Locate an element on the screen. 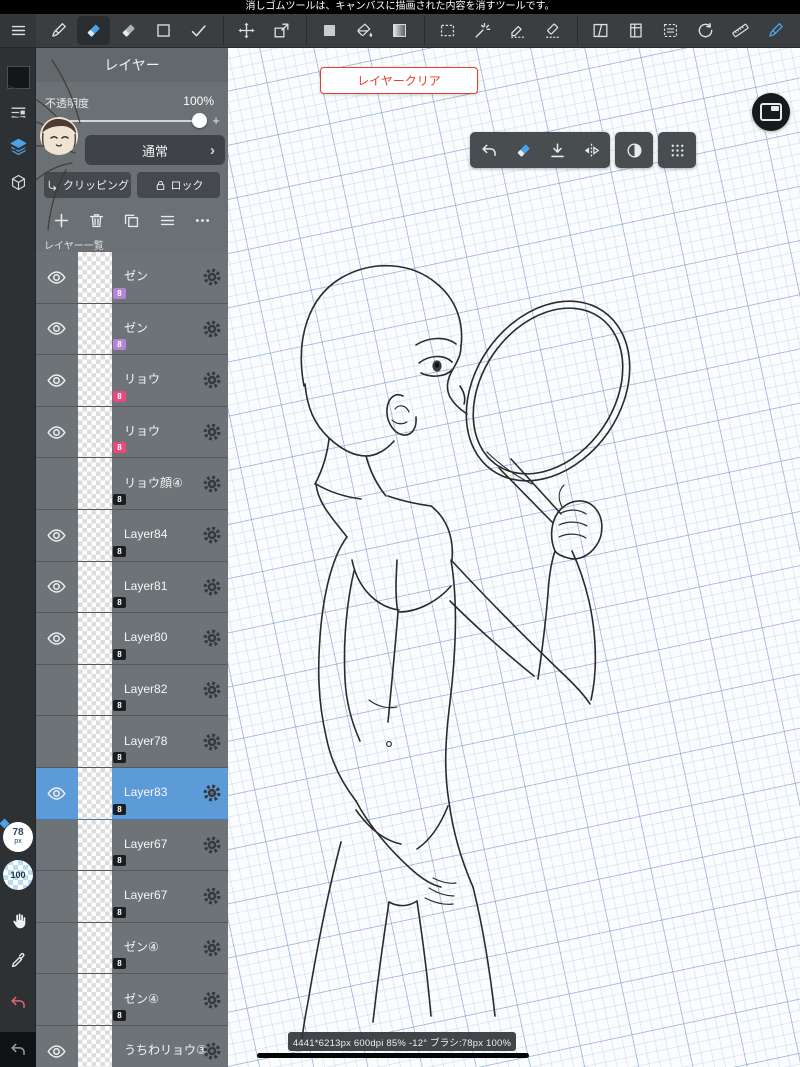 This screenshot has width=800, height=1067. select-options-button is located at coordinates (670, 30).